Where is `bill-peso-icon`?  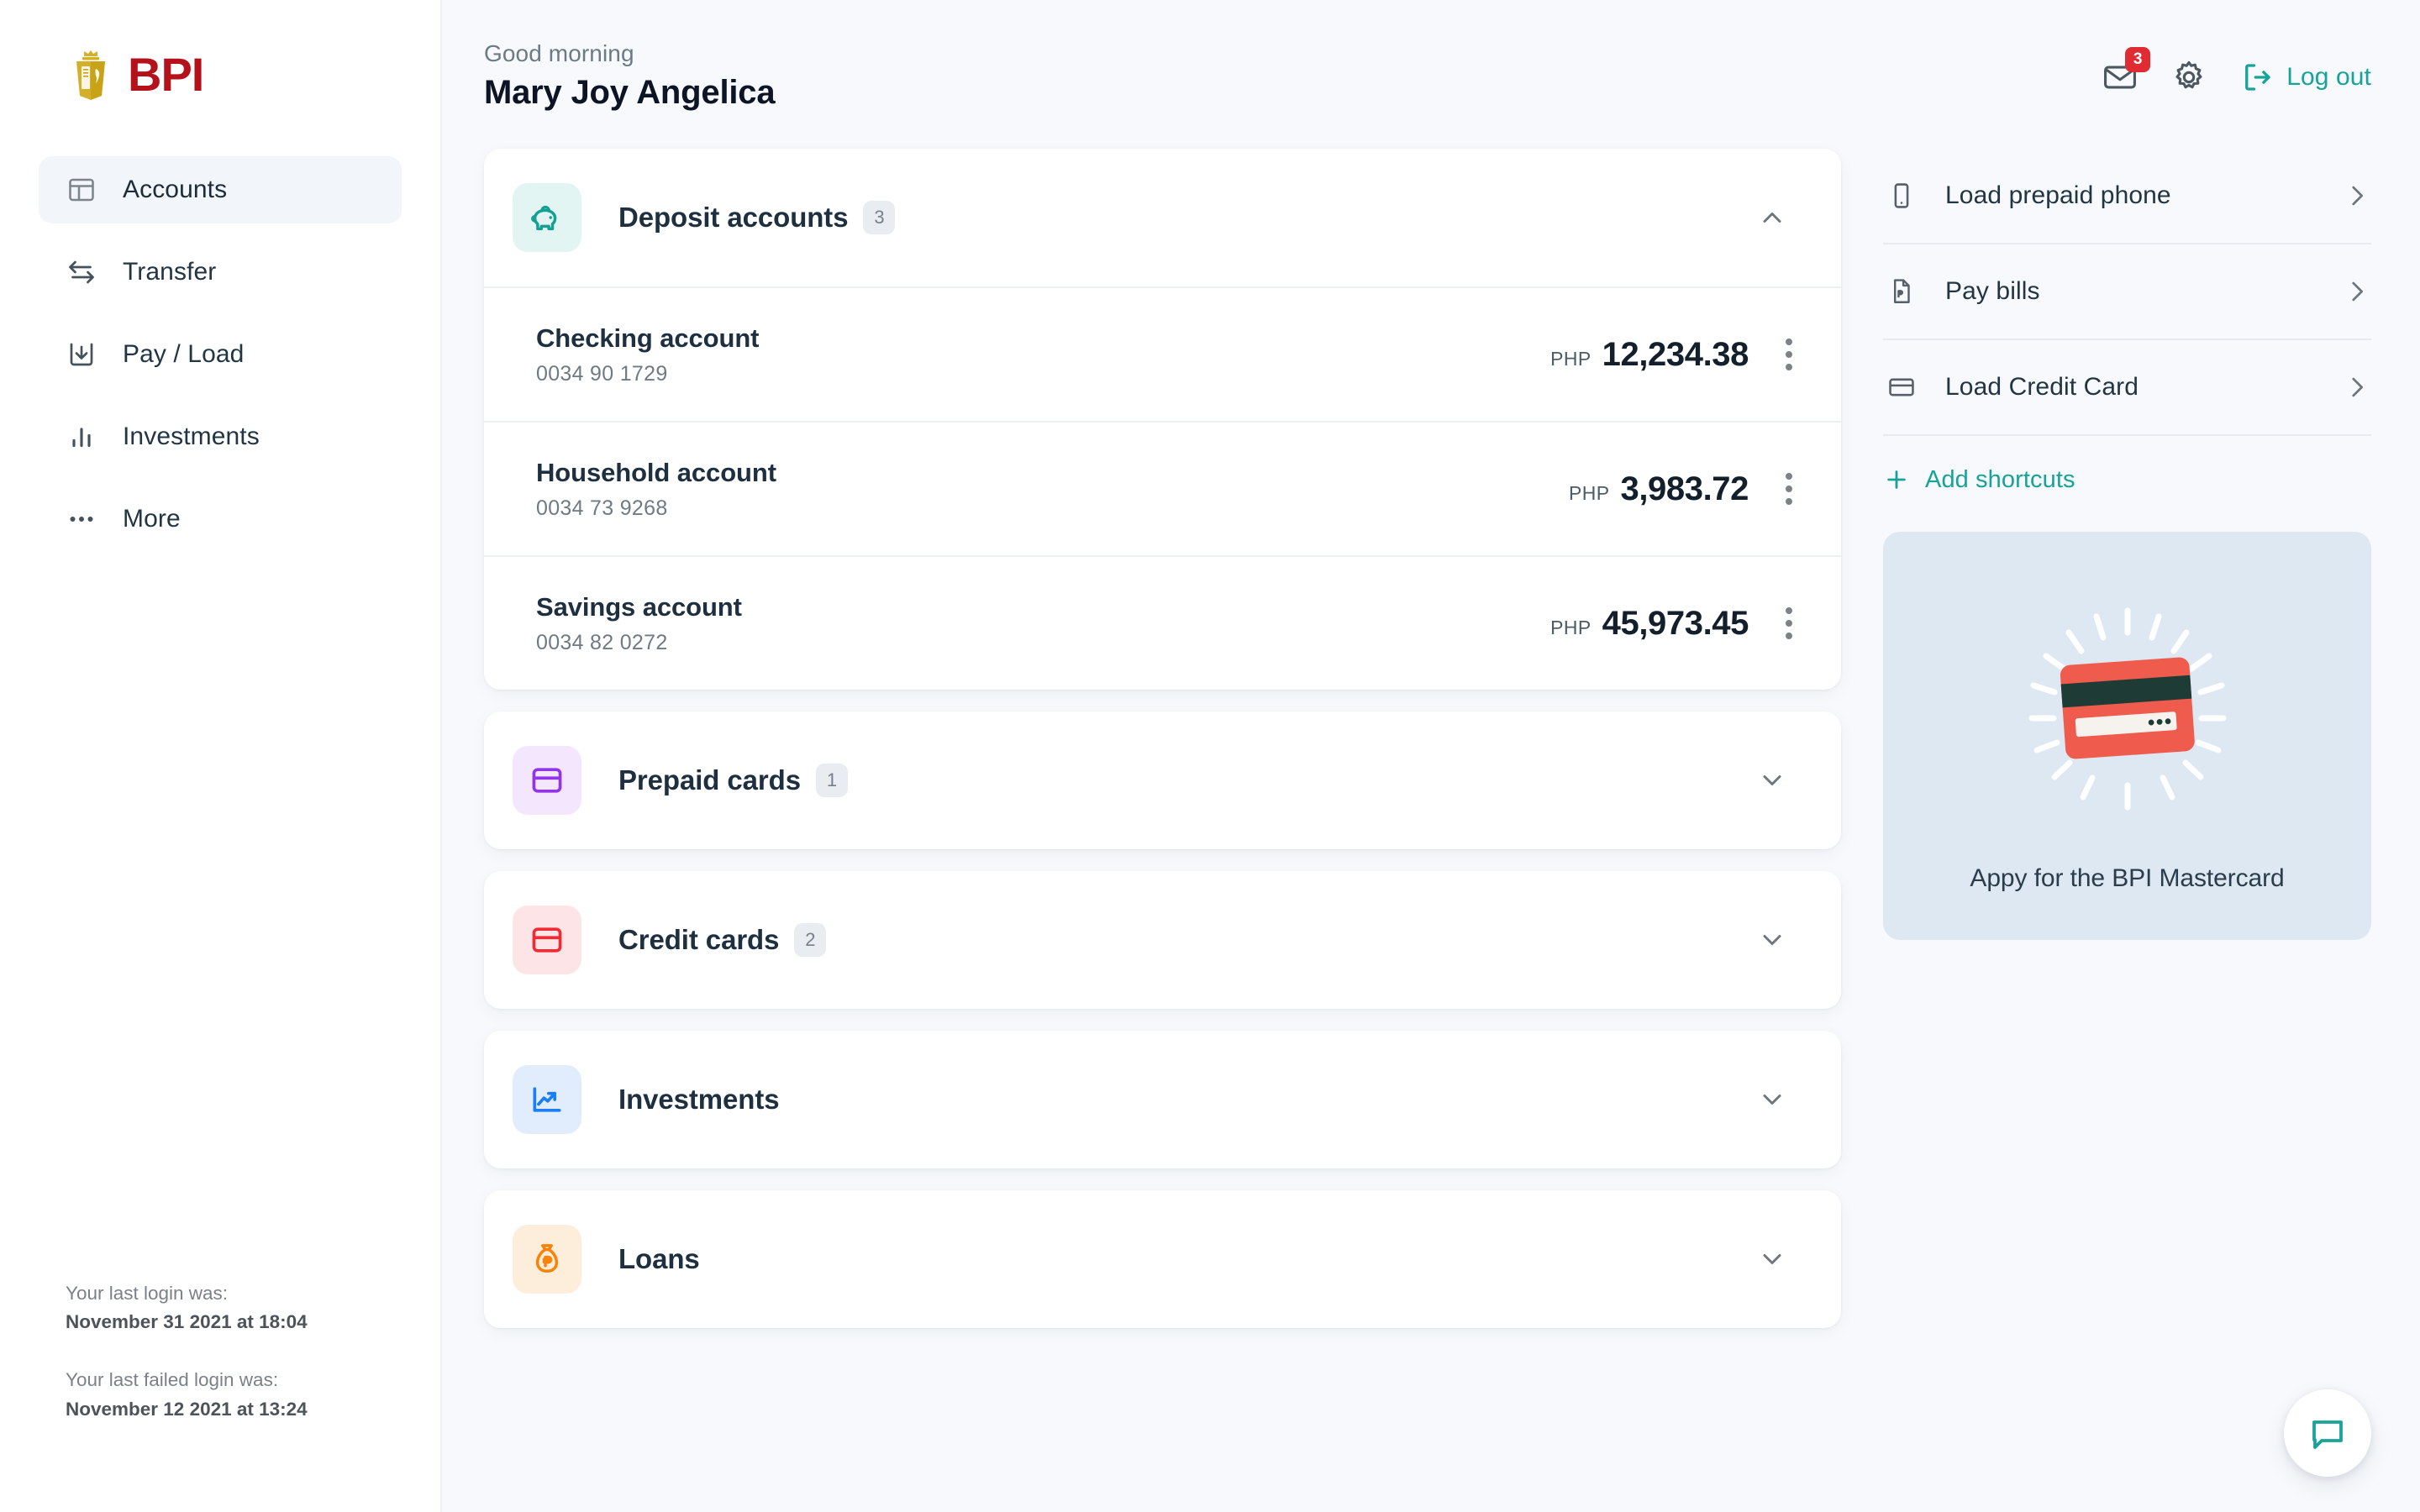
bill-peso-icon is located at coordinates (1902, 291).